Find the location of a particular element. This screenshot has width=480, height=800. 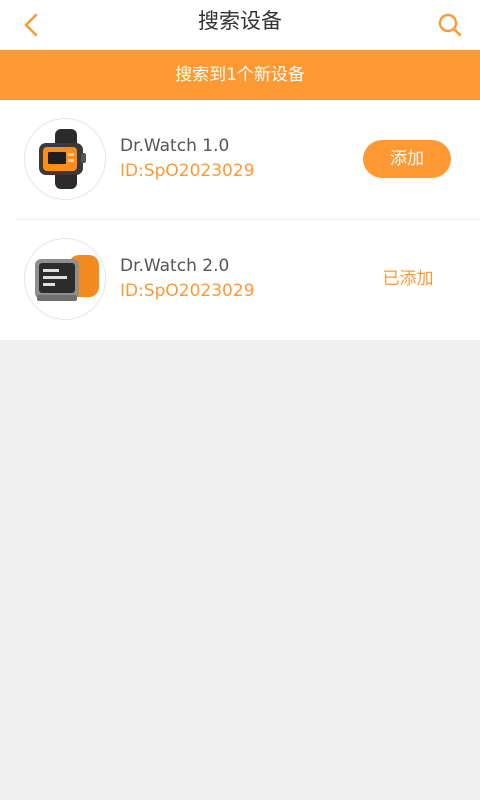

device-name: Dr.Watch 2.0 is located at coordinates (175, 266).